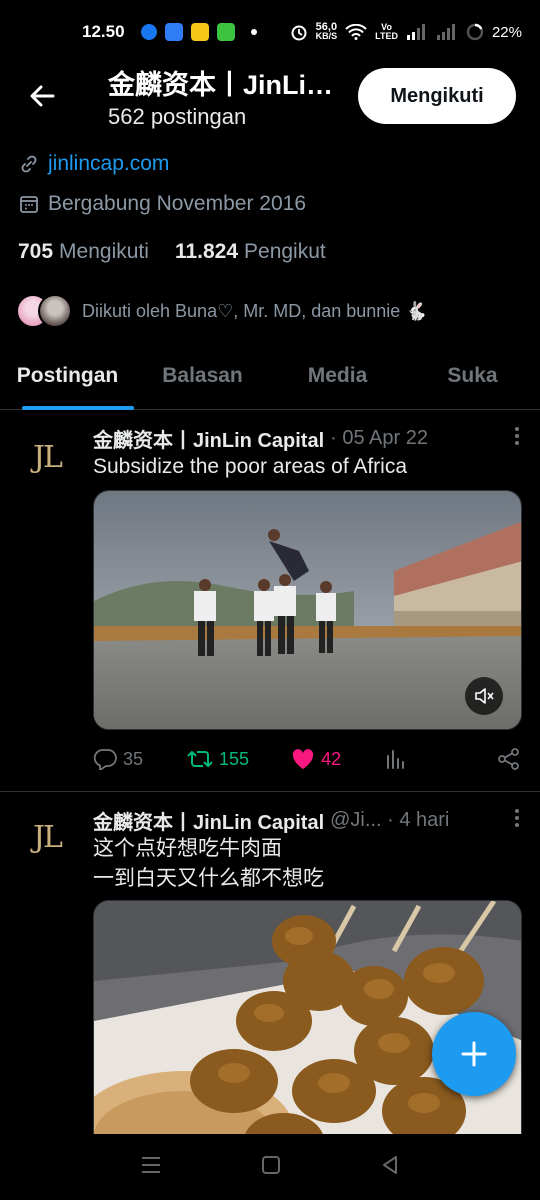  Describe the element at coordinates (445, 32) in the screenshot. I see `signal-2-icon` at that location.